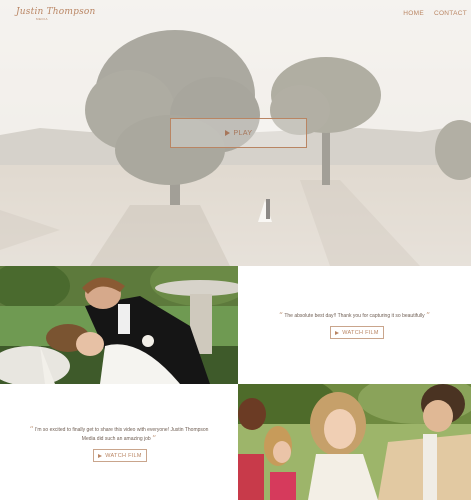 The height and width of the screenshot is (500, 471). What do you see at coordinates (450, 13) in the screenshot?
I see `nav-link-contact: CONTACT` at bounding box center [450, 13].